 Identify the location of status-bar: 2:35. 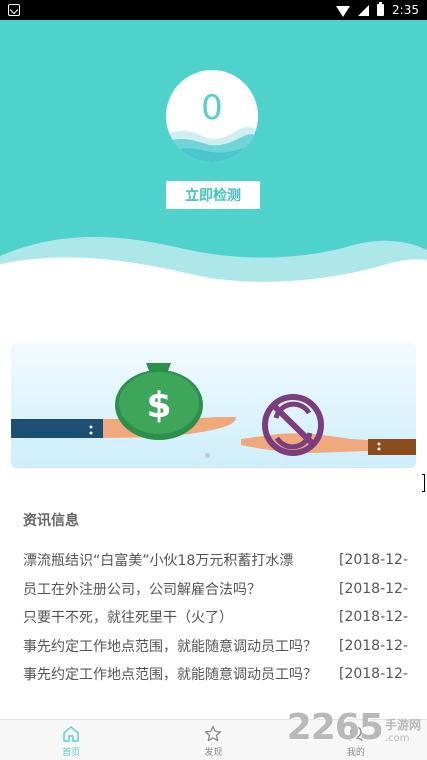
(213, 10).